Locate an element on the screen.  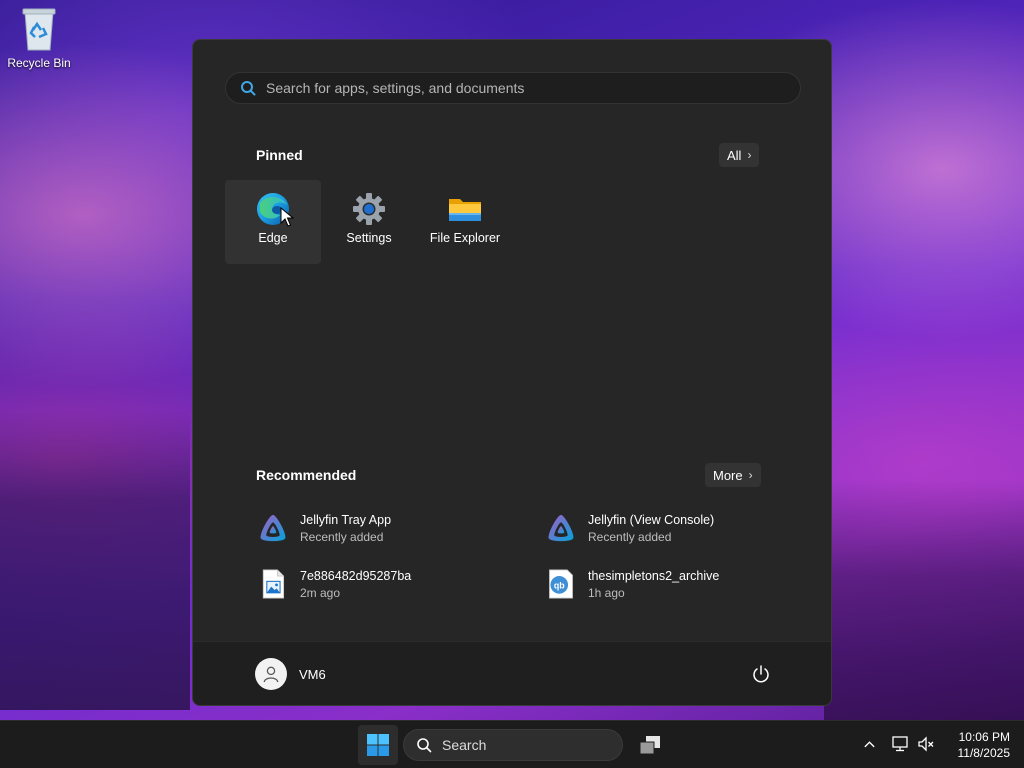
chevron-up-icon is located at coordinates (869, 743).